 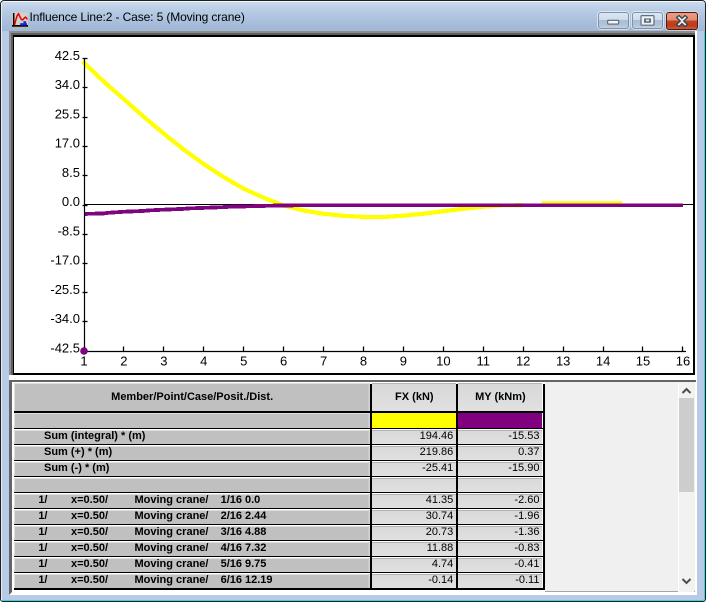 I want to click on svg-text: 9, so click(x=403, y=361).